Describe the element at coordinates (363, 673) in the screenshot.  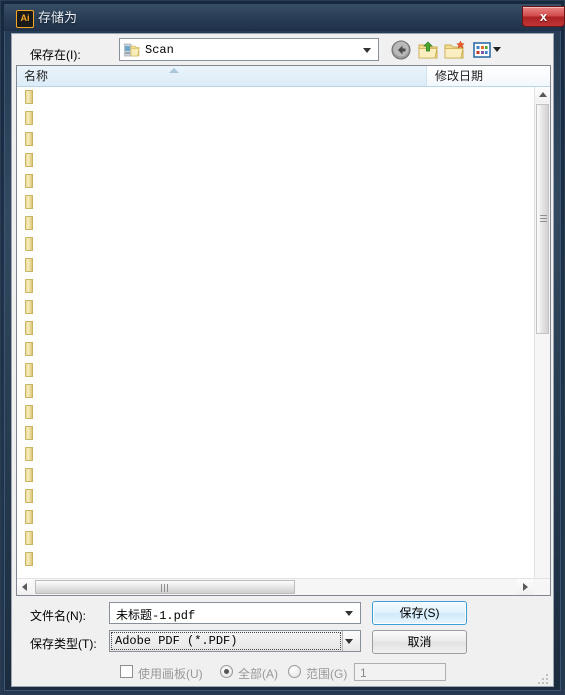
I see `range-value: 1` at that location.